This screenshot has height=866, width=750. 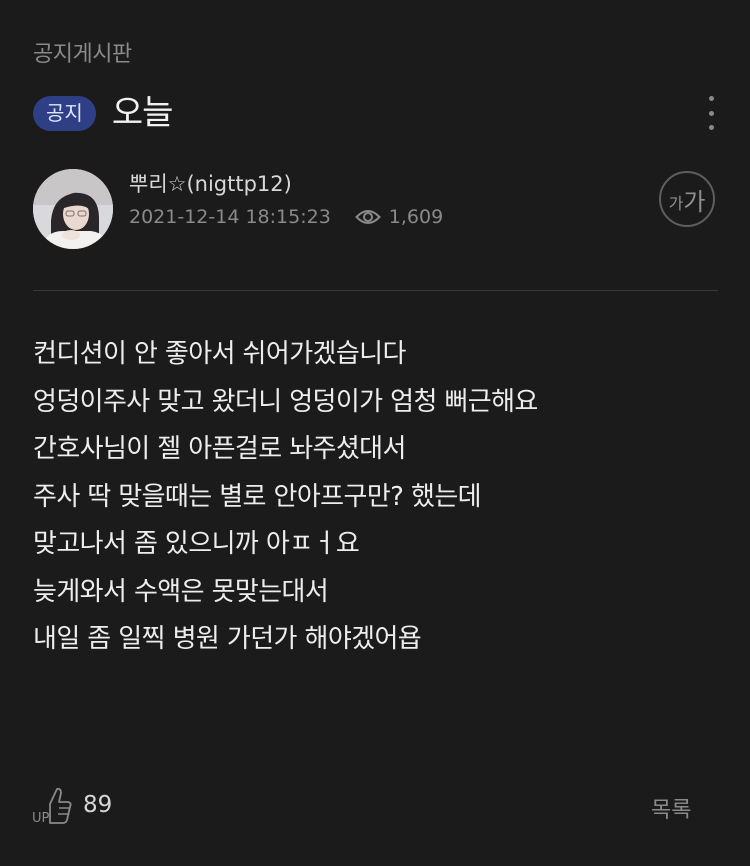 What do you see at coordinates (285, 401) in the screenshot?
I see `body-line: 엉덩이주사 맞고 왔더니 엉덩이가 엄청 뻐근해요` at bounding box center [285, 401].